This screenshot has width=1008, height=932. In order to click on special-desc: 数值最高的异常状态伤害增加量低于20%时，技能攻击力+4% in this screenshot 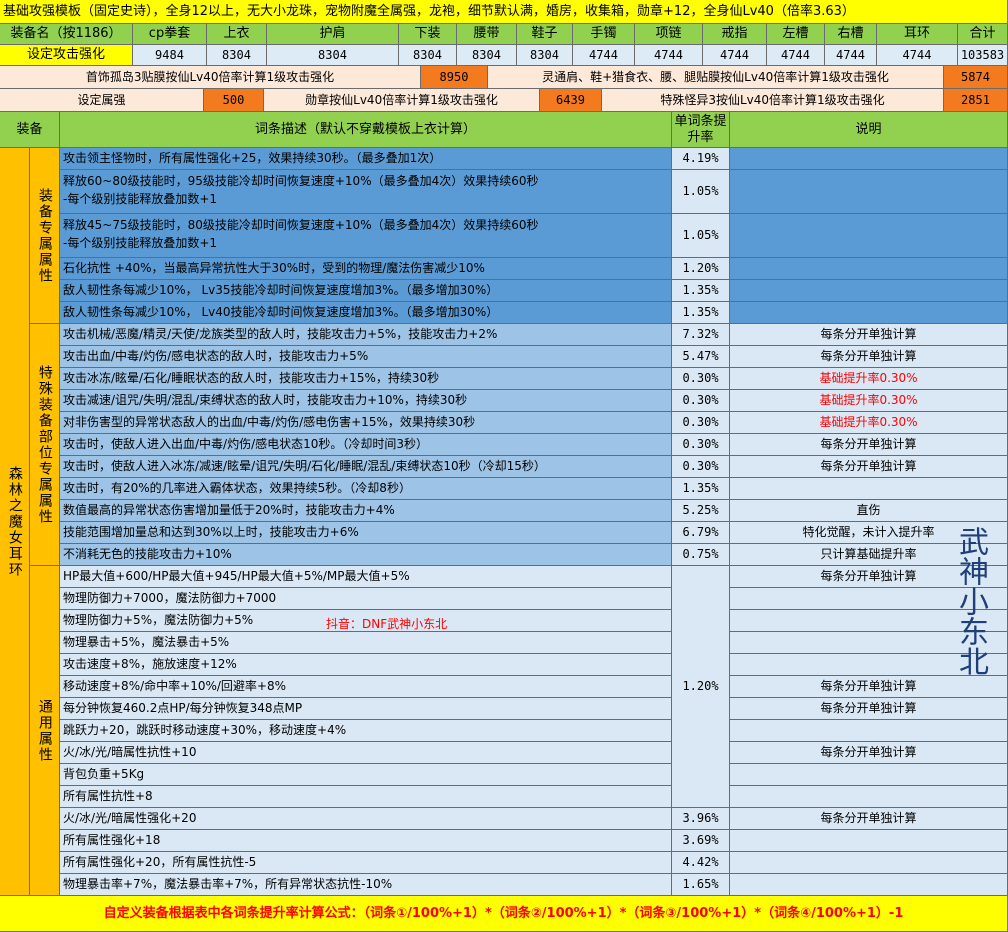, I will do `click(366, 511)`.